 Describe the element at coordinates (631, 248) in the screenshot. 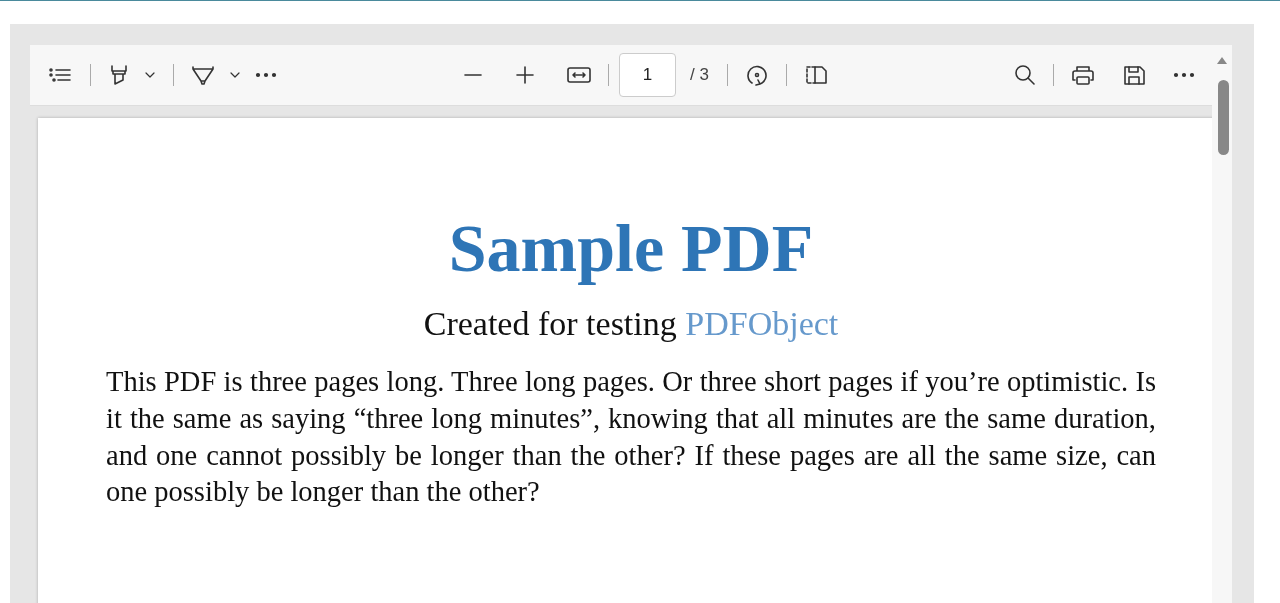

I see `document-title: Sample PDF` at that location.